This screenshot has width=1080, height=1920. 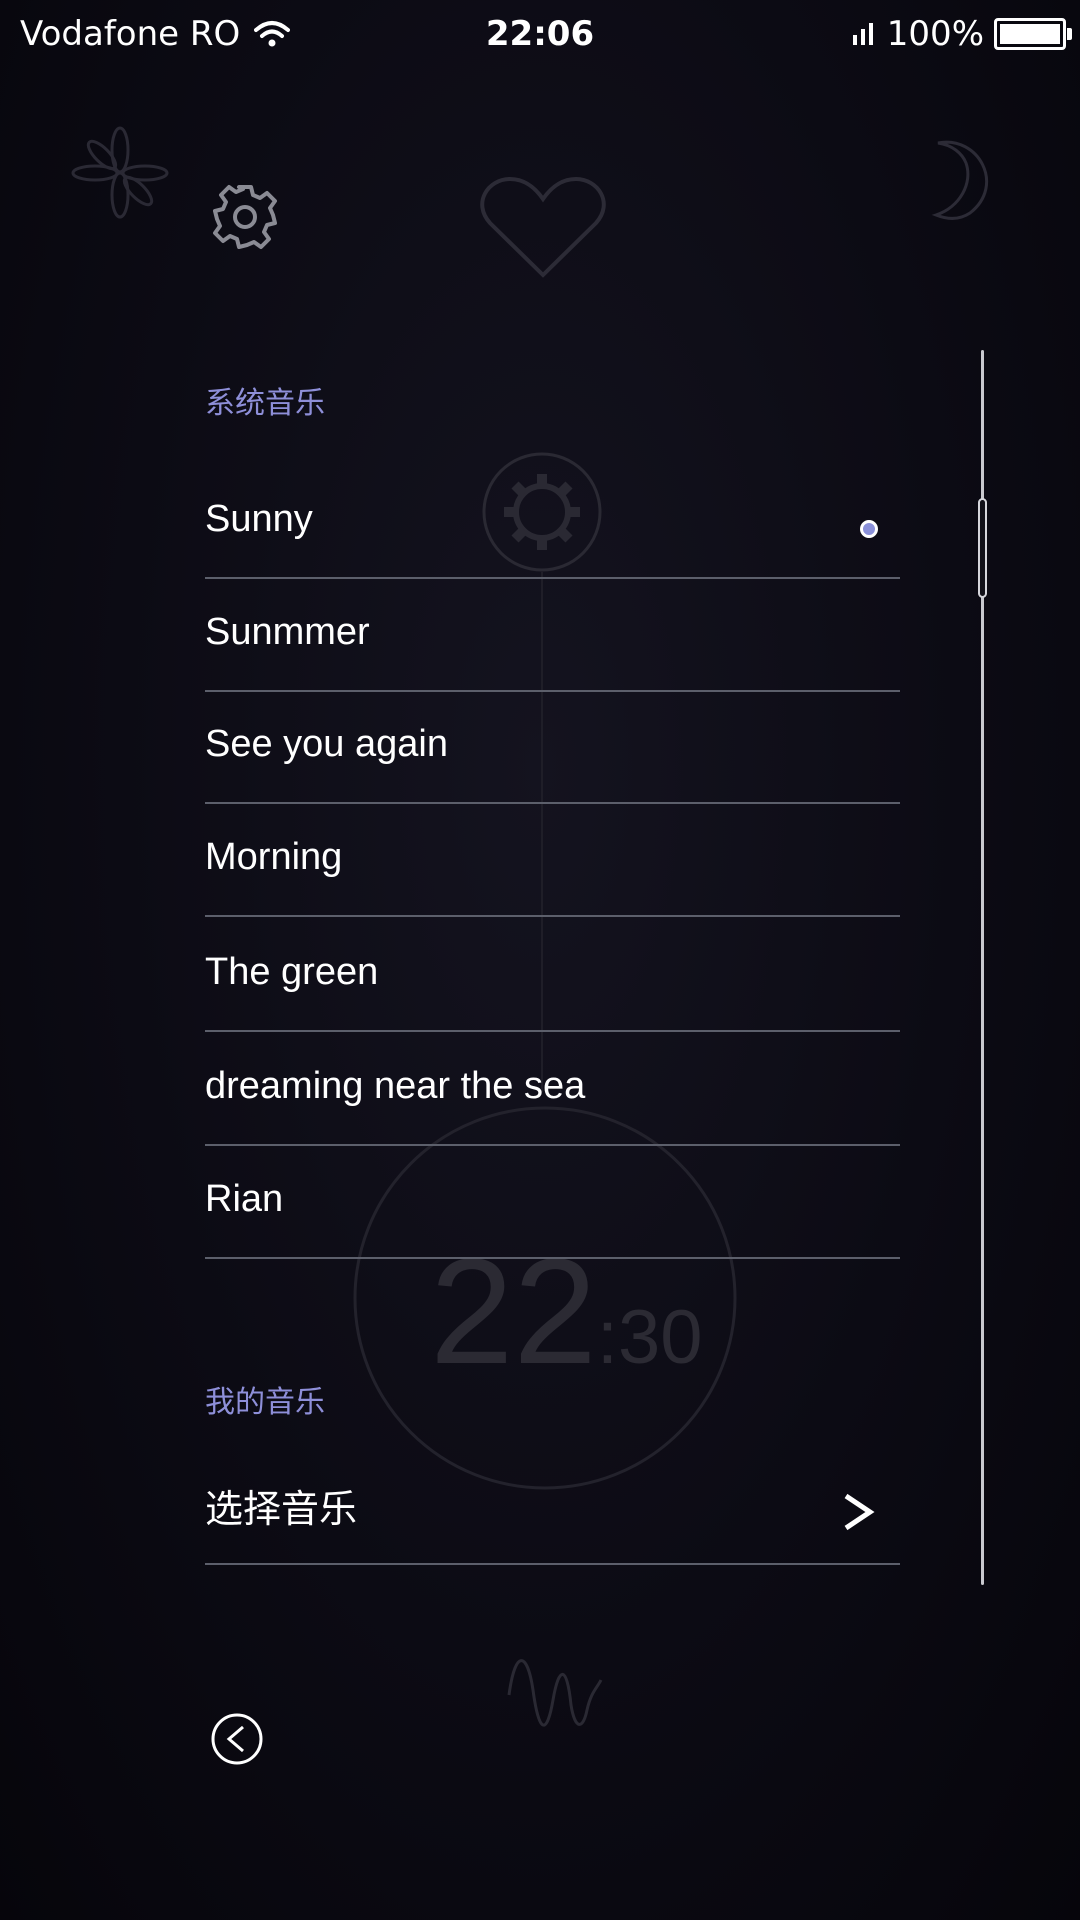 What do you see at coordinates (552, 748) in the screenshot?
I see `song-item-see-you-again: See you again` at bounding box center [552, 748].